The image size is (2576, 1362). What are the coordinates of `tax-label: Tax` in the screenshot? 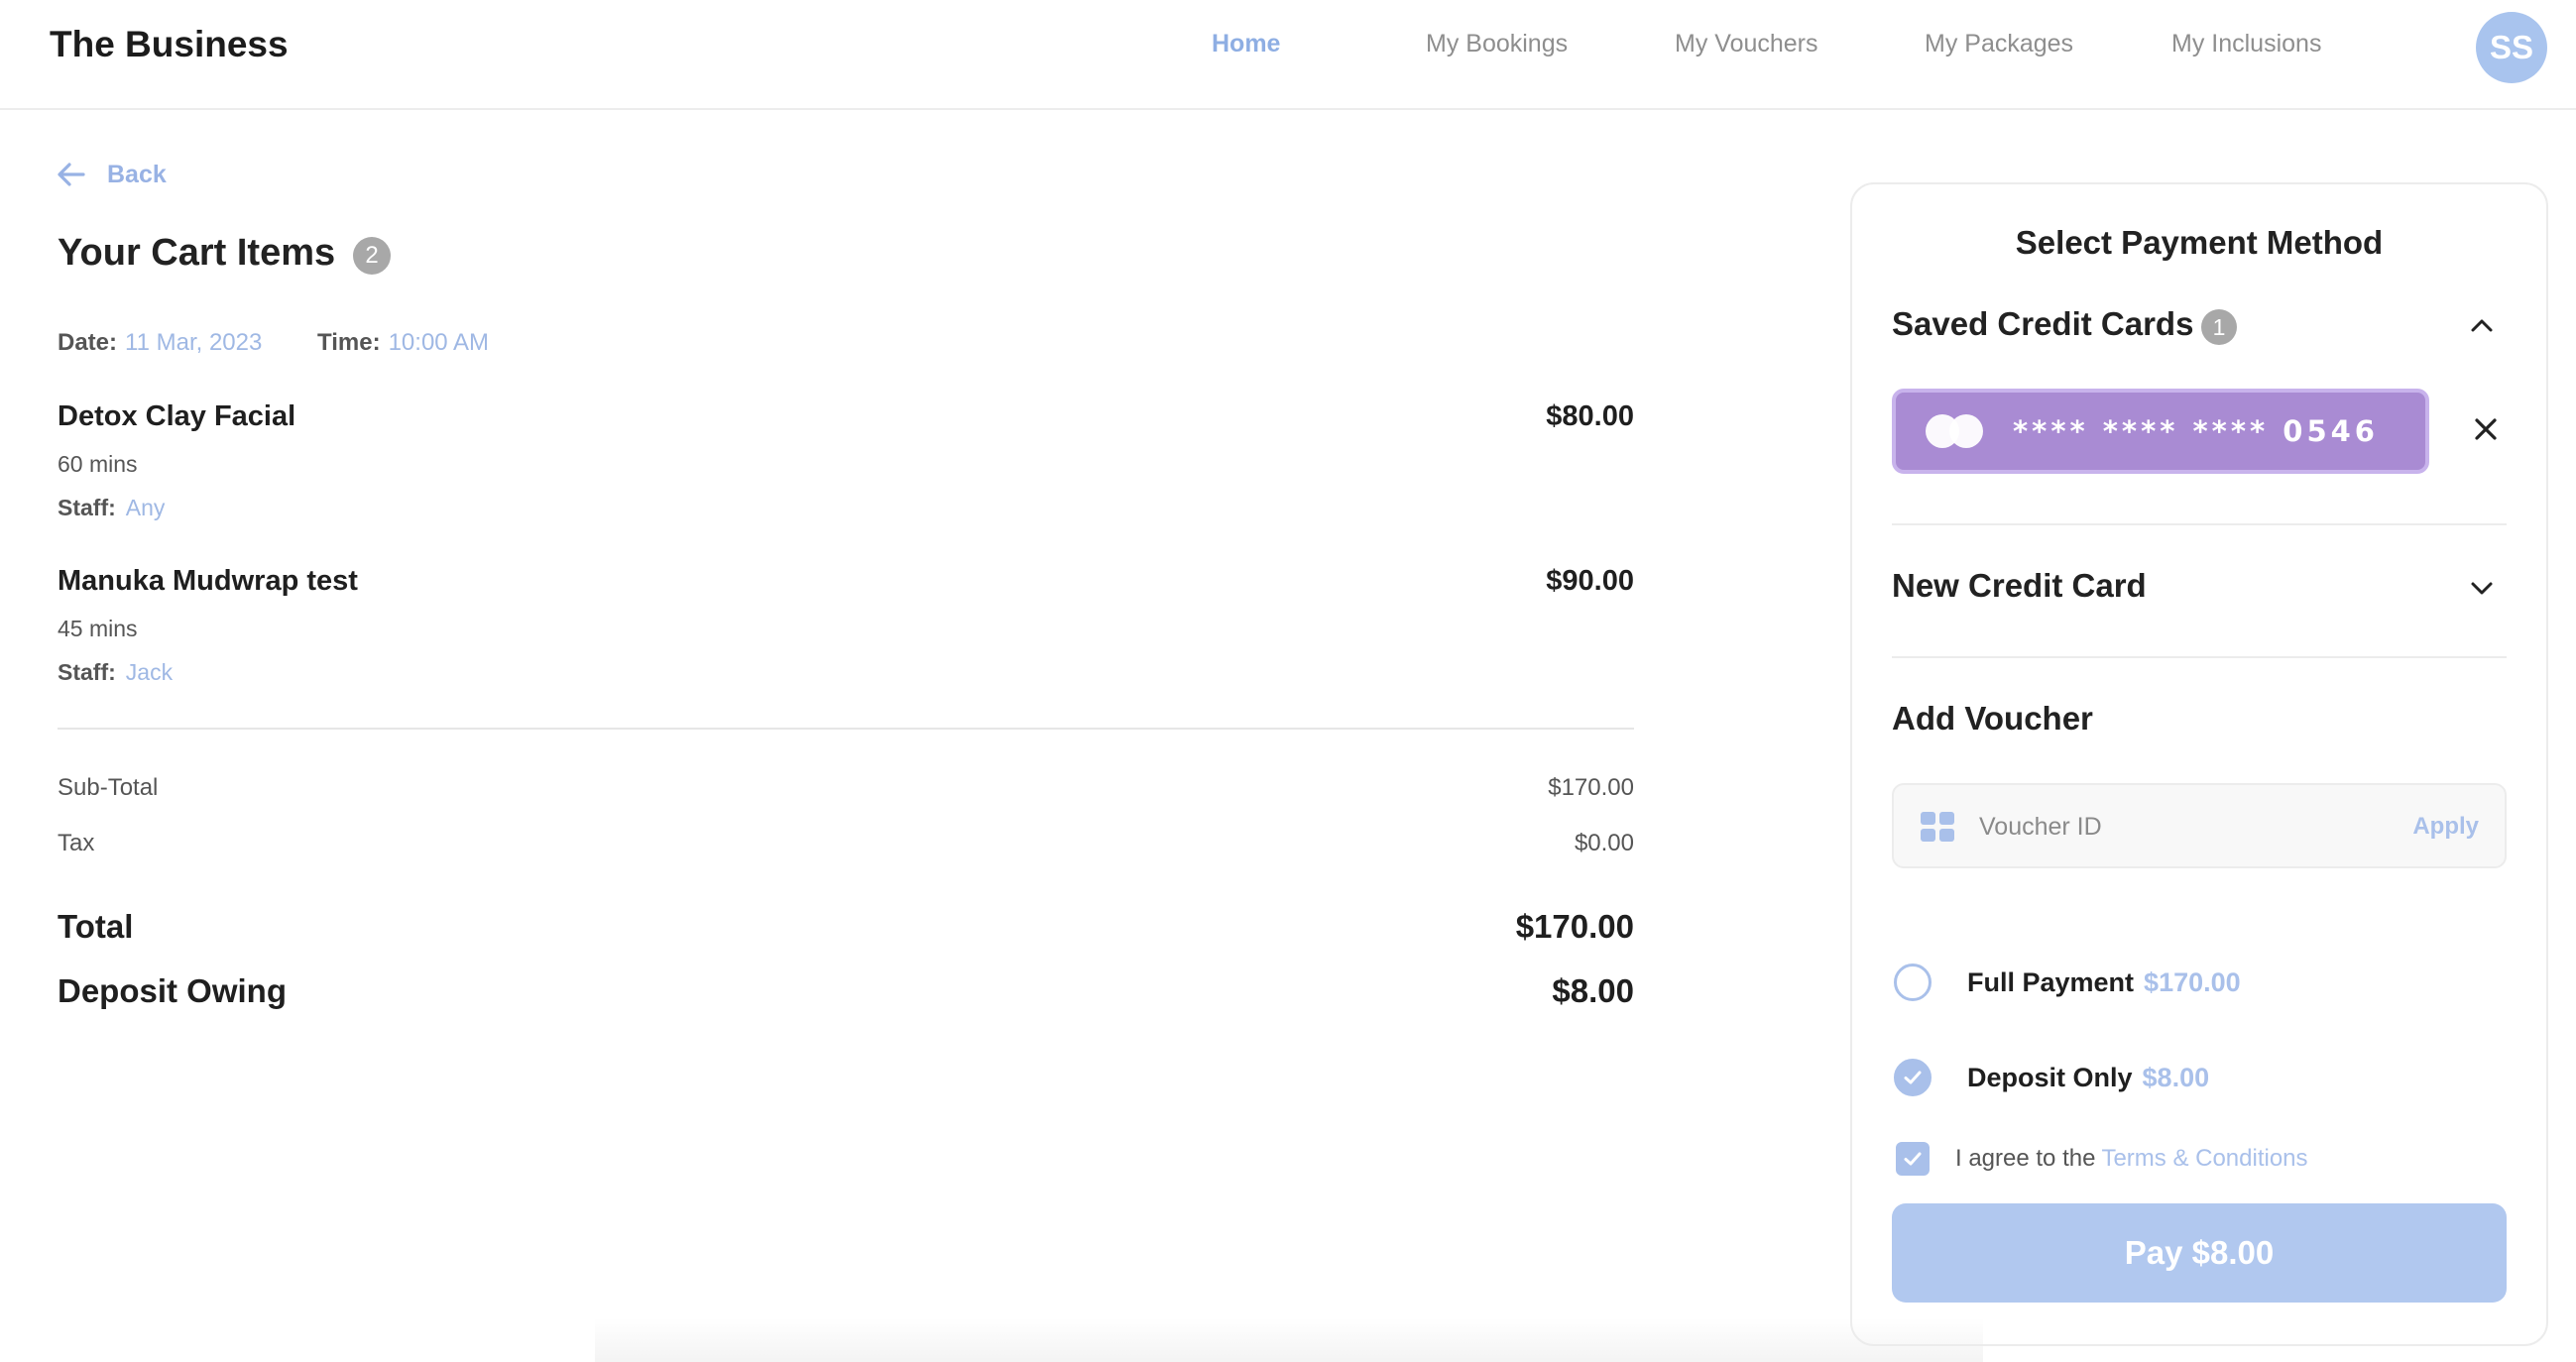 It's located at (77, 843).